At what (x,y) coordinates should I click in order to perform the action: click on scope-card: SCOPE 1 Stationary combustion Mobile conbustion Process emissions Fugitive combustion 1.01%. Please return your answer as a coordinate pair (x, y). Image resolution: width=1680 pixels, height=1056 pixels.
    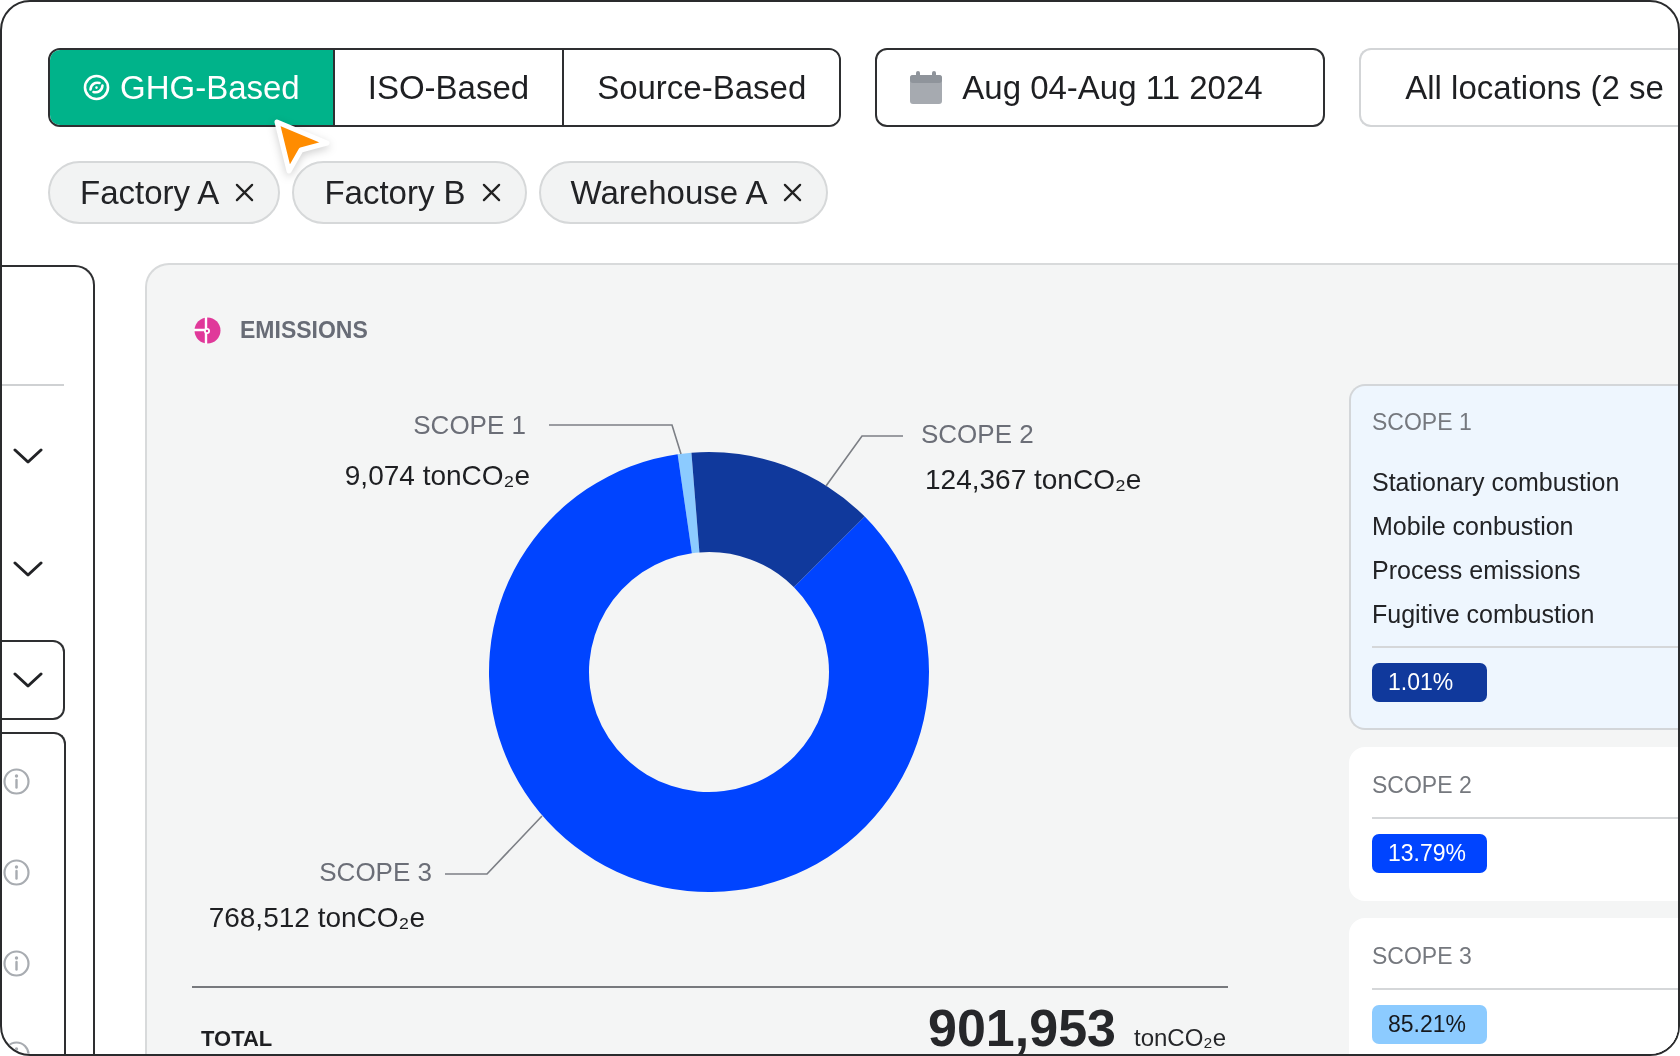
    Looking at the image, I should click on (1513, 557).